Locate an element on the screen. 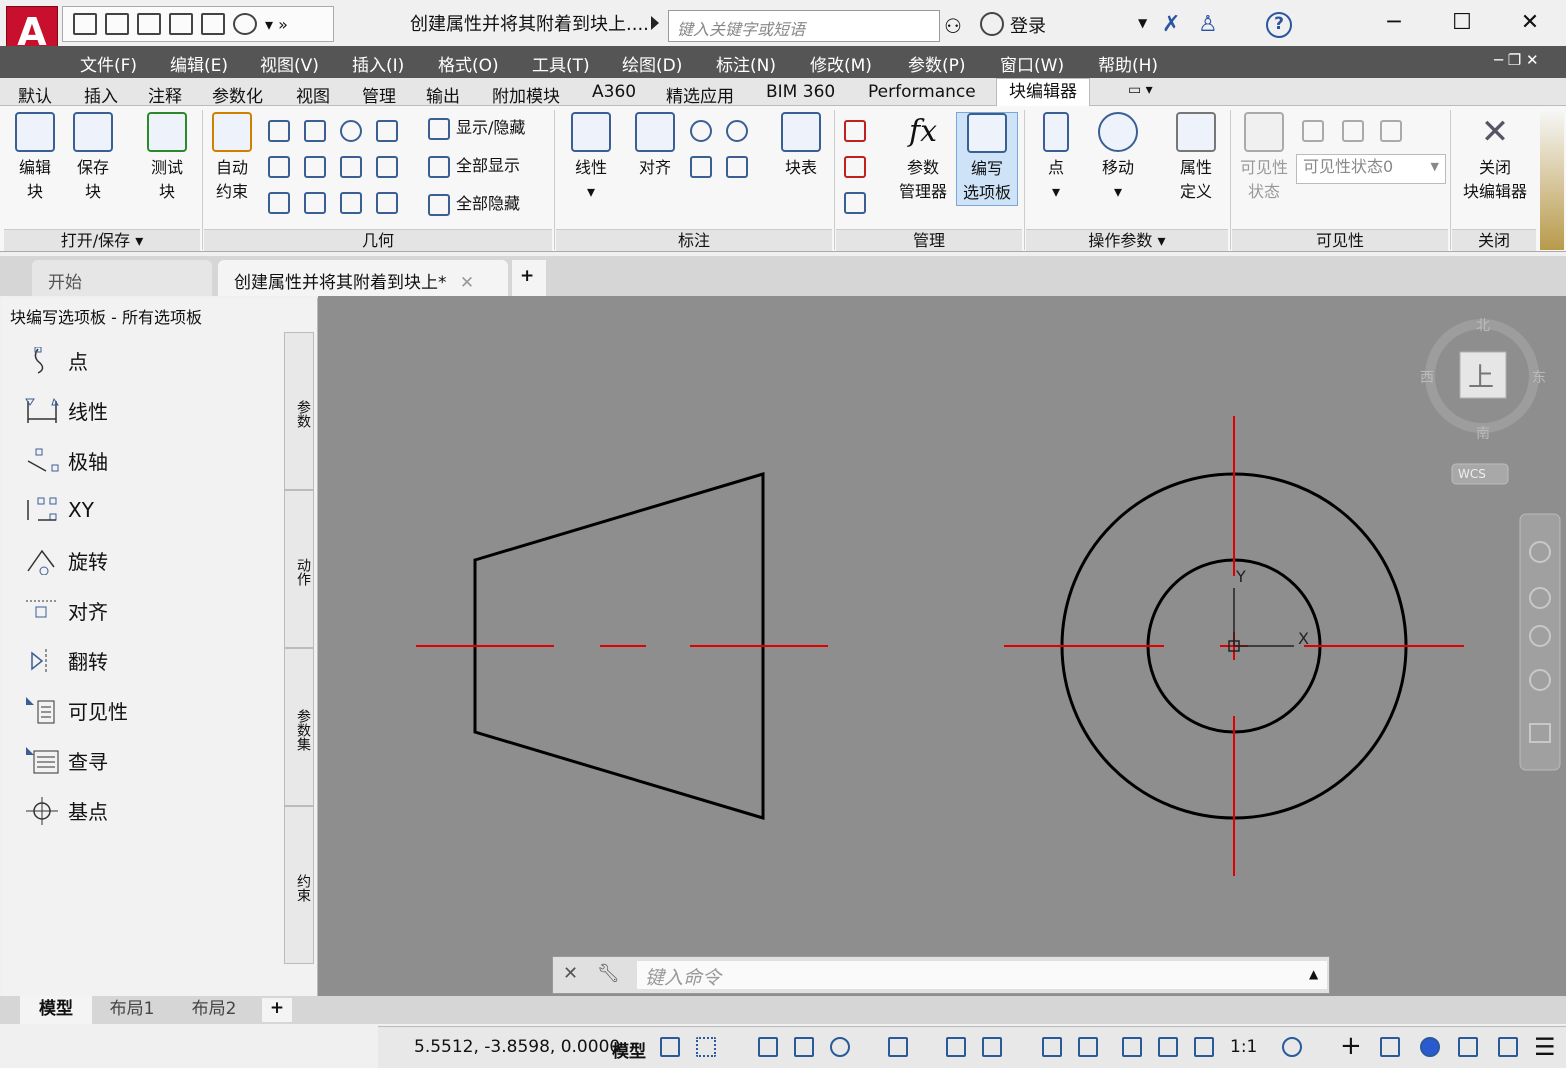  exchange-icon: ✗ is located at coordinates (1171, 24).